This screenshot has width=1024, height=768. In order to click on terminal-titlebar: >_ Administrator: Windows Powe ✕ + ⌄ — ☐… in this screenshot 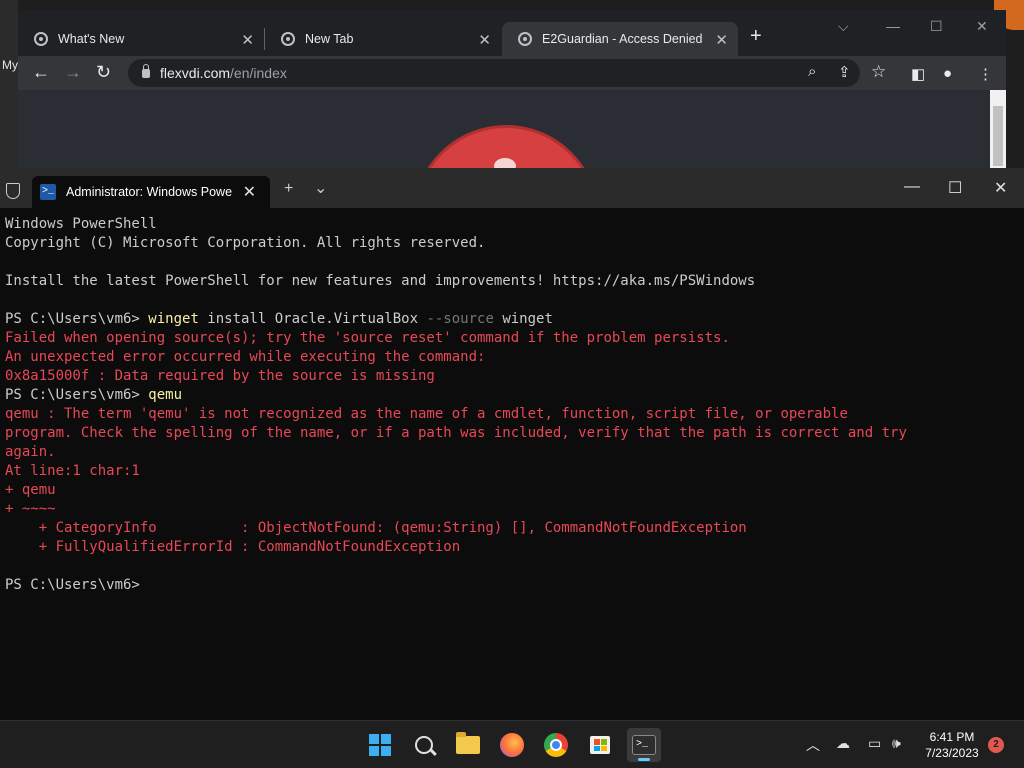, I will do `click(512, 188)`.